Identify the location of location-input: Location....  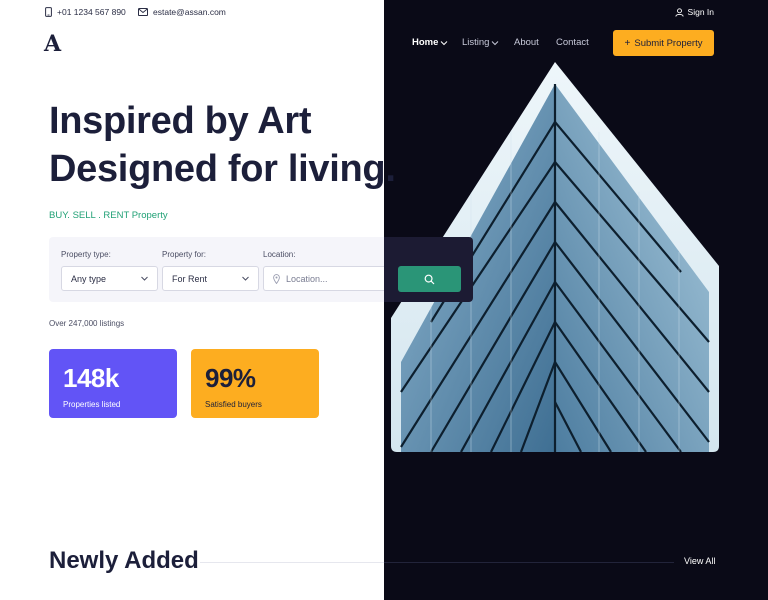
(323, 278).